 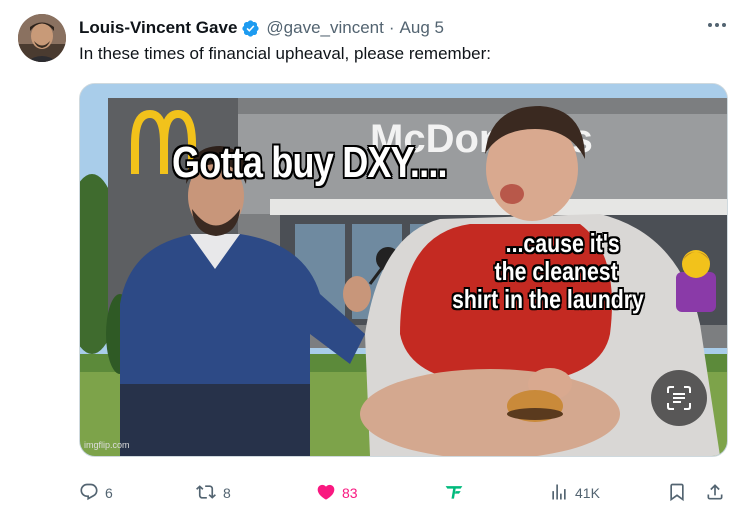 What do you see at coordinates (403, 493) in the screenshot?
I see `tweet-actions: 6 8 83 41K` at bounding box center [403, 493].